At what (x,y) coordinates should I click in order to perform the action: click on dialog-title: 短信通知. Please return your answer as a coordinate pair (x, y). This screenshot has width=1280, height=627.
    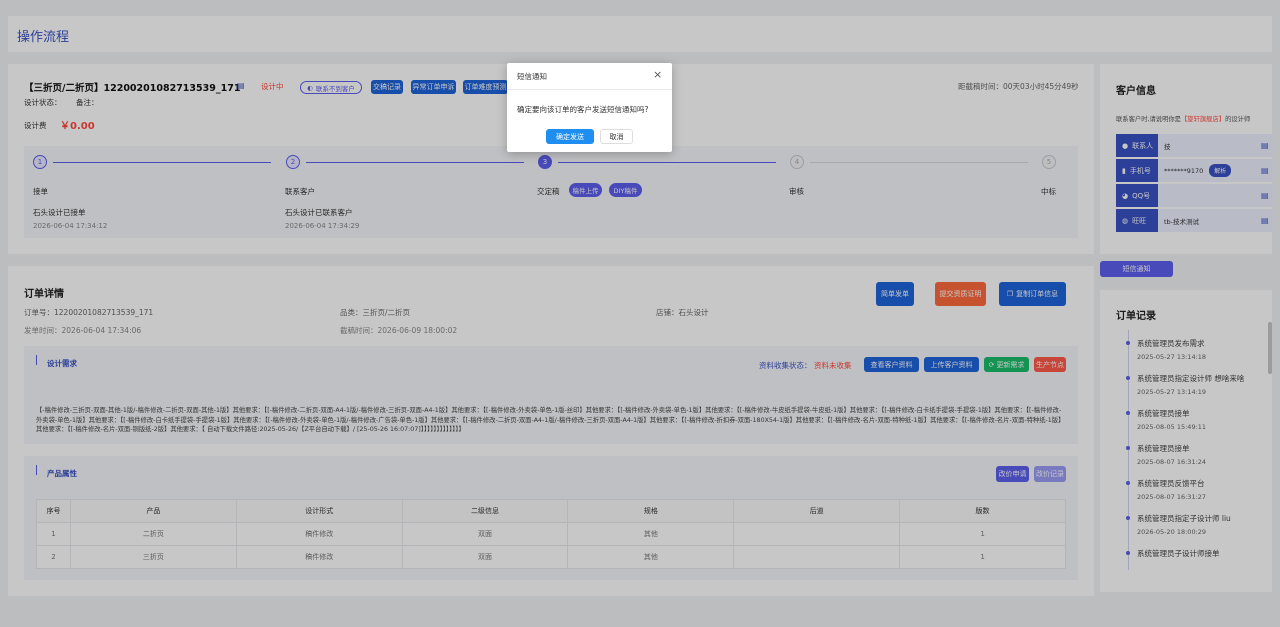
    Looking at the image, I should click on (532, 76).